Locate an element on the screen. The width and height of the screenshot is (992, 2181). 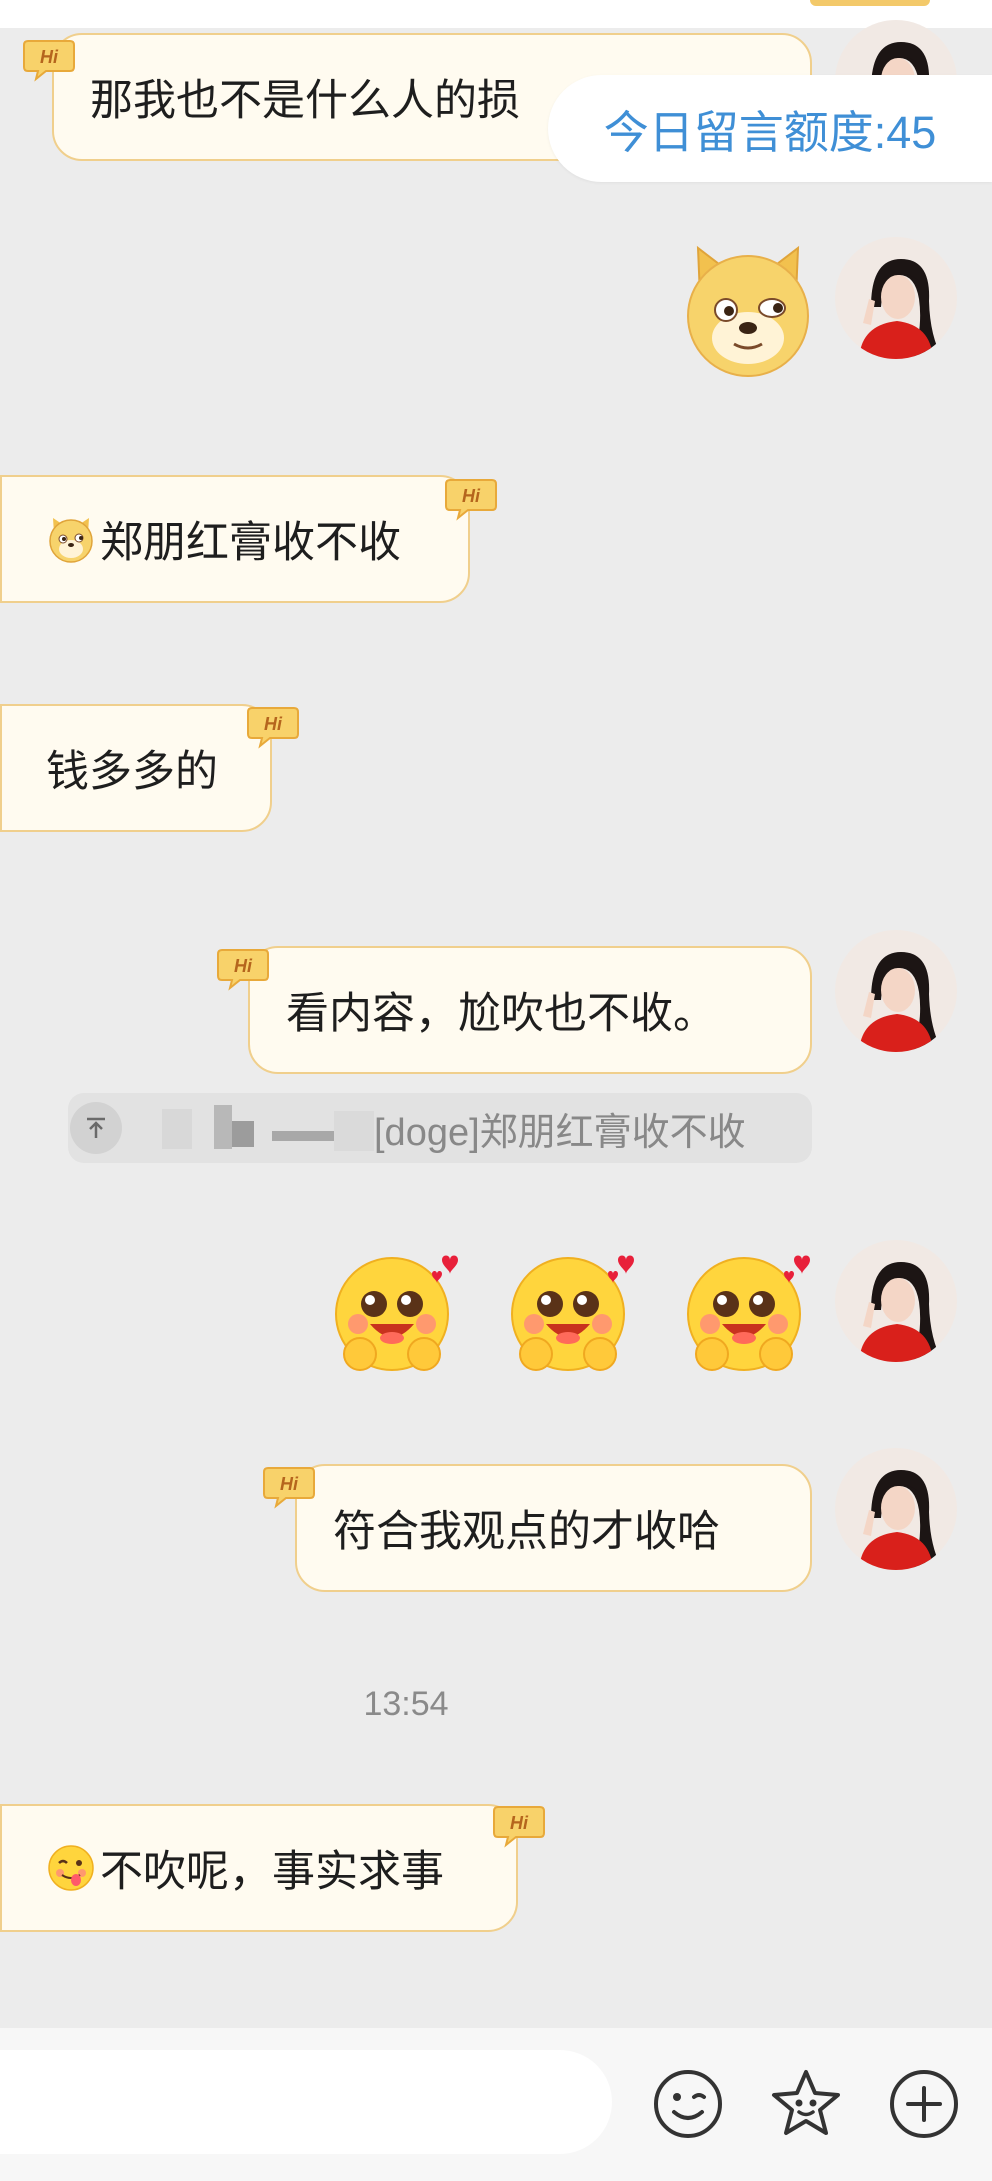
quoted-message: [doge]郑朋红膏收不收 is located at coordinates (440, 1128).